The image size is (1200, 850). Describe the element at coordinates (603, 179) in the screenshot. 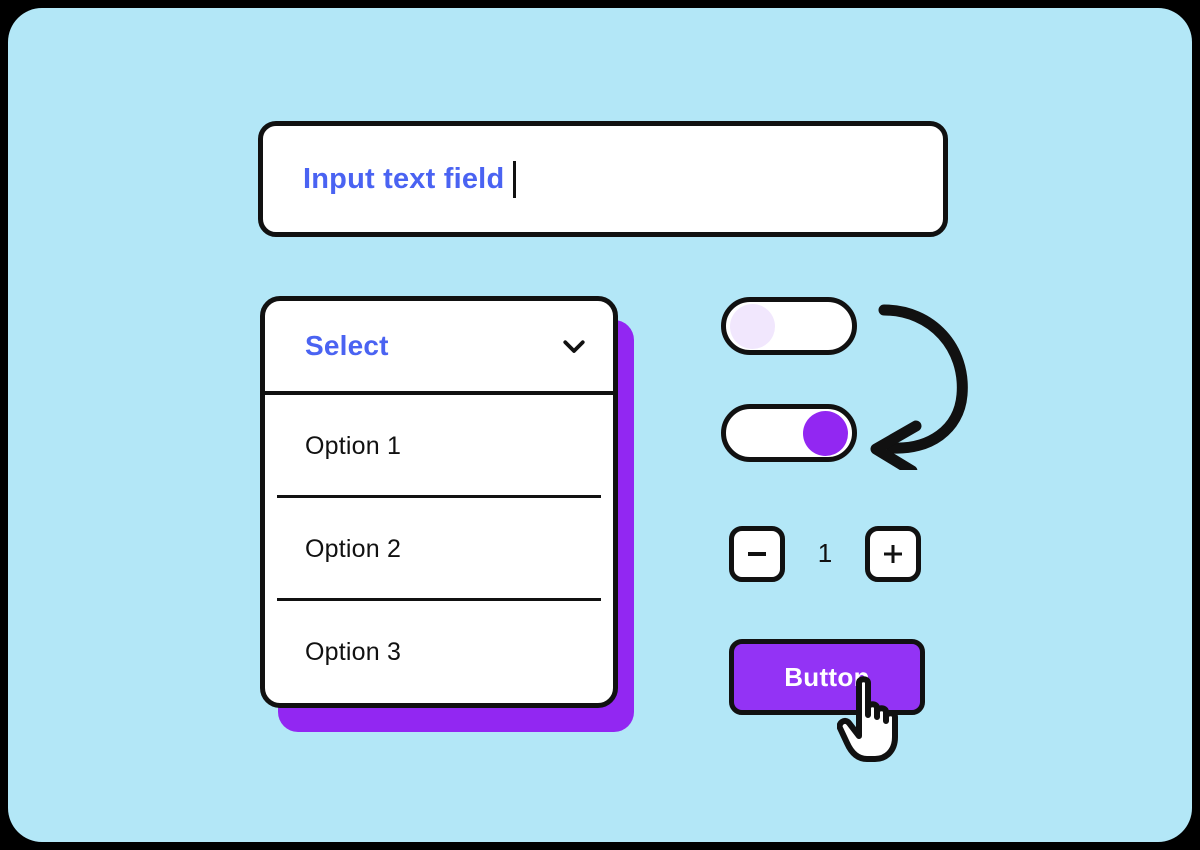

I see `input-text-field: Input text field` at that location.